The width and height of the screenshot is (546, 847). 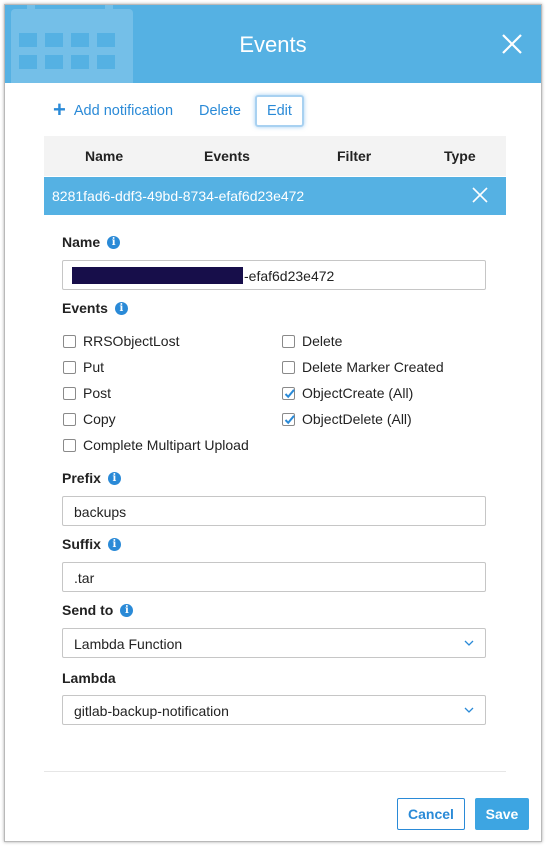 I want to click on column-header-name: Name, so click(x=104, y=156).